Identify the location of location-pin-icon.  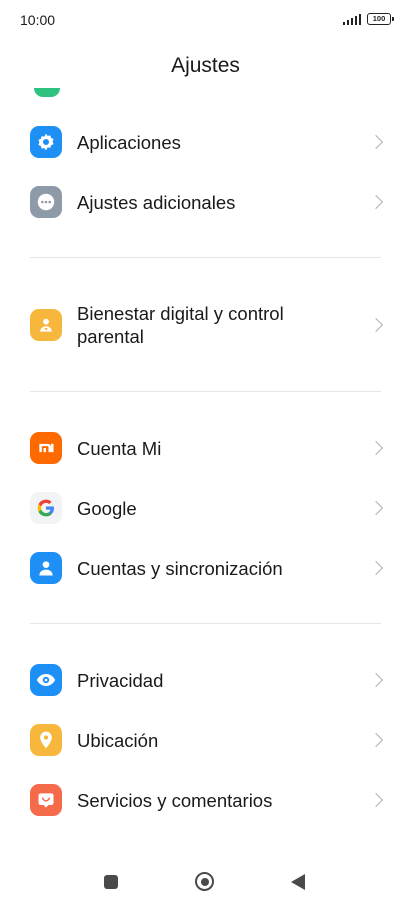
(46, 740).